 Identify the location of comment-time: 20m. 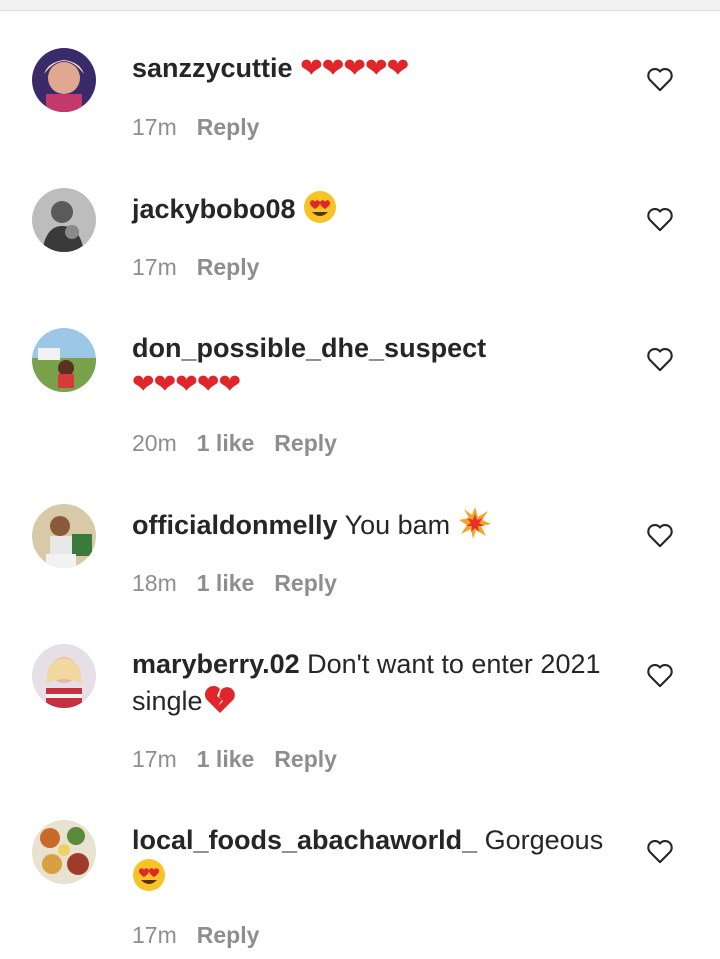
(154, 443).